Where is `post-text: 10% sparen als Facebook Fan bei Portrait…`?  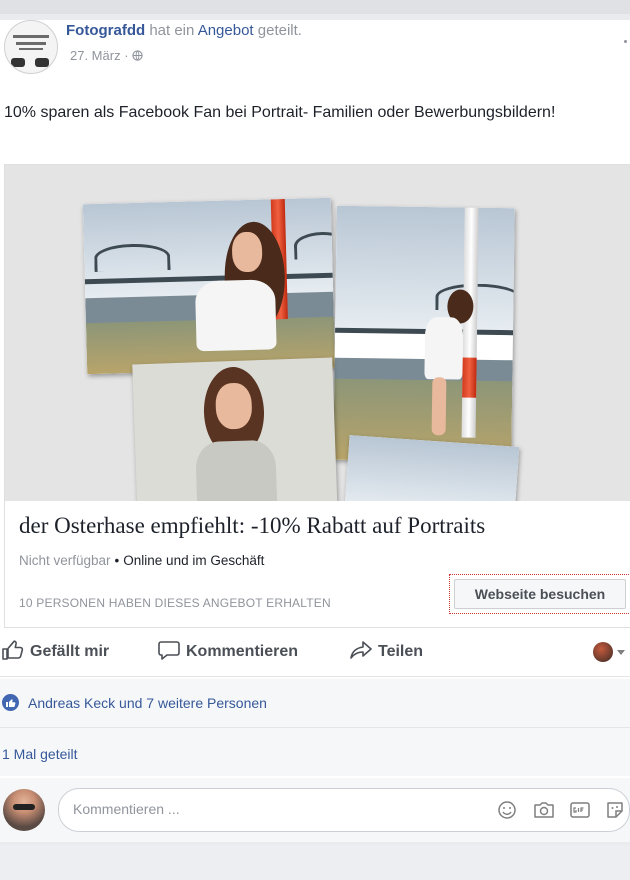 post-text: 10% sparen als Facebook Fan bei Portrait… is located at coordinates (280, 112).